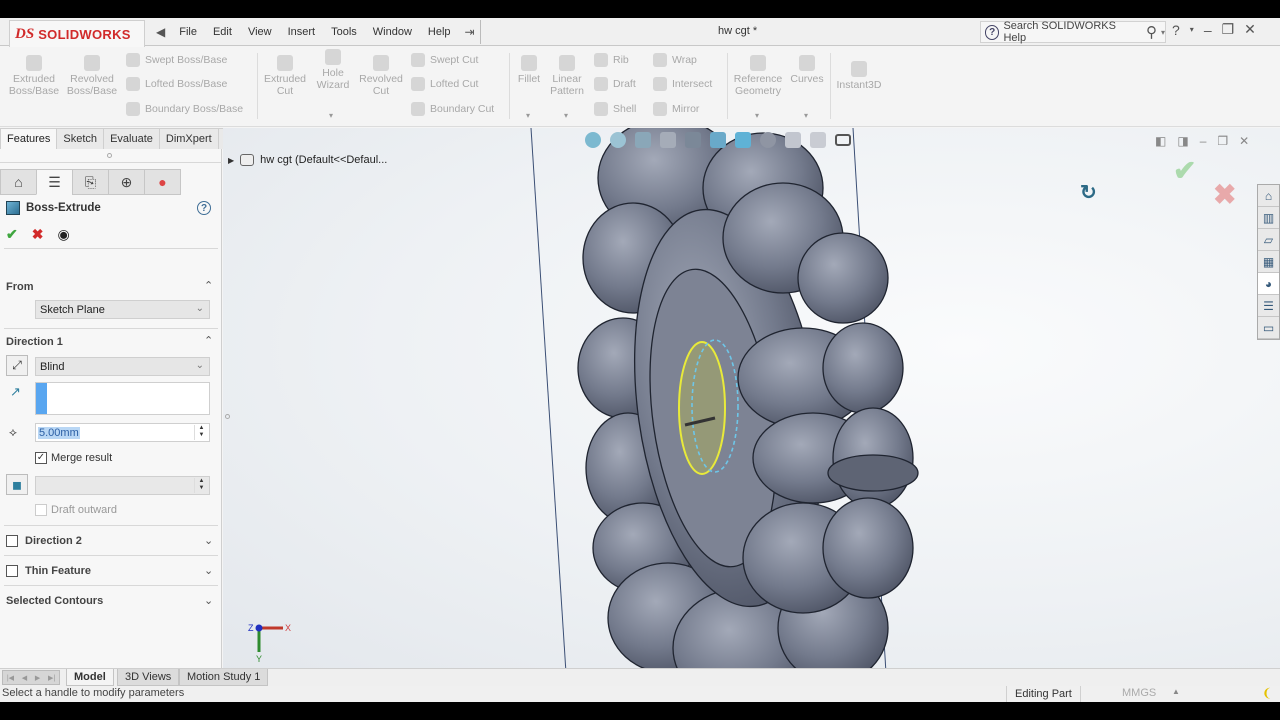 Image resolution: width=1280 pixels, height=720 pixels. What do you see at coordinates (1222, 141) in the screenshot?
I see `viewport-restore-icon: ❐` at bounding box center [1222, 141].